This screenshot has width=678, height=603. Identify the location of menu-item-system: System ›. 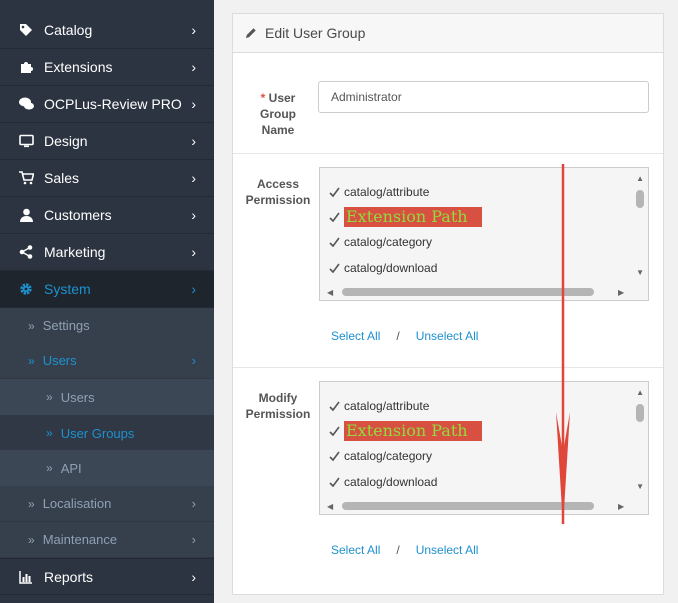
(107, 289).